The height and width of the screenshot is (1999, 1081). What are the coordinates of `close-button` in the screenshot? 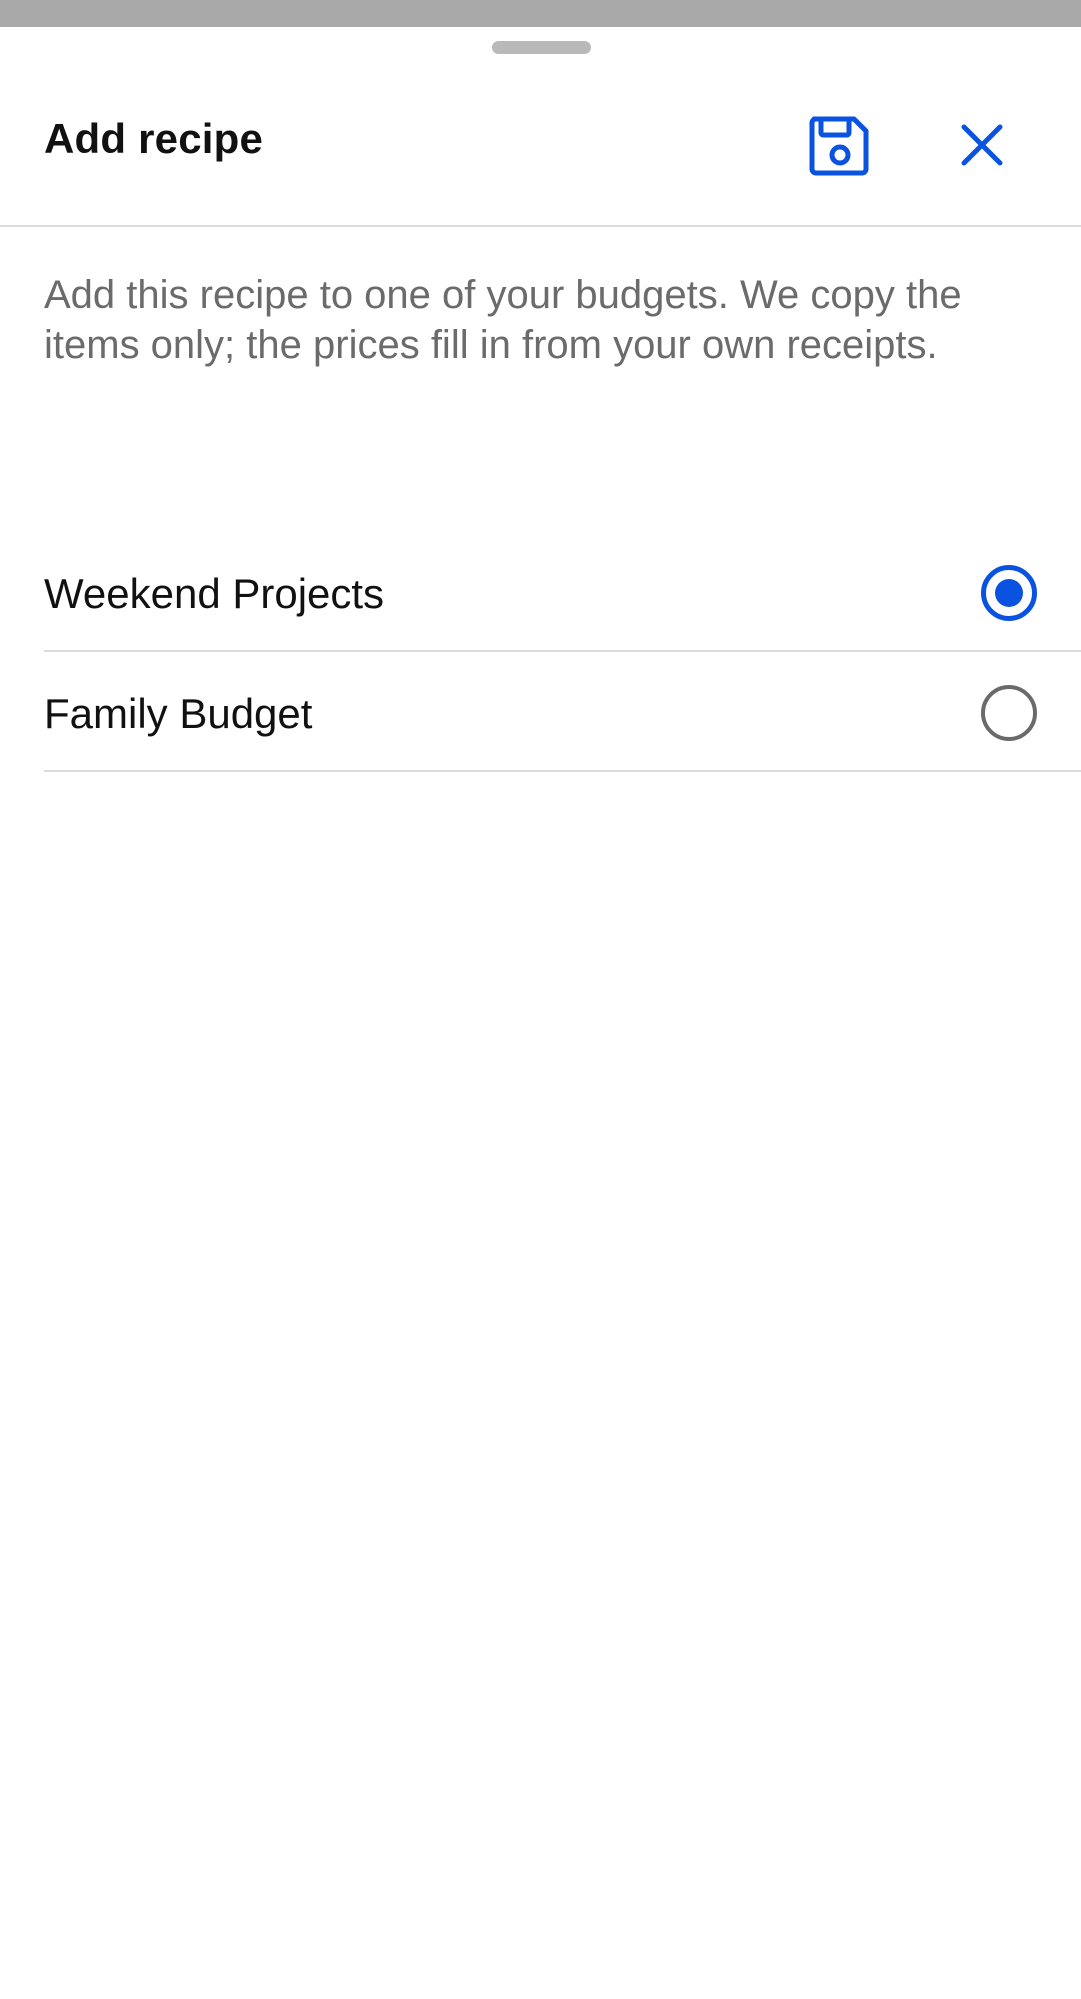 It's located at (982, 145).